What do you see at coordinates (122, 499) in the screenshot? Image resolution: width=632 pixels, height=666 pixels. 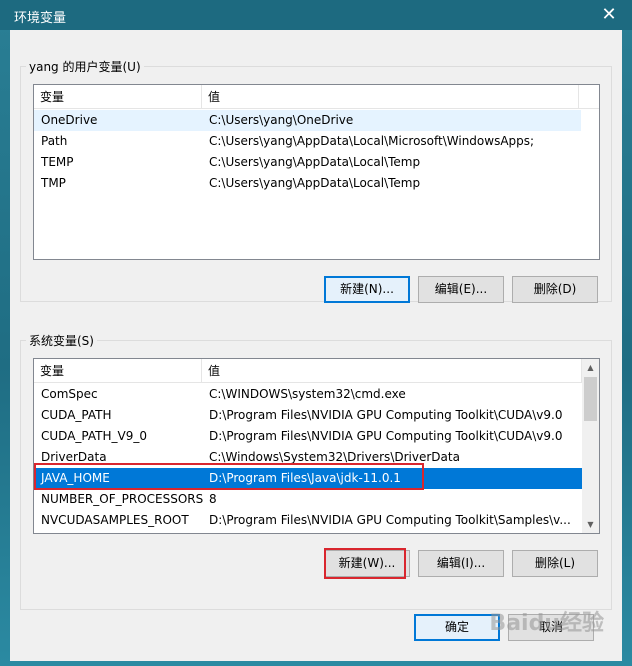 I see `variable-name: NUMBER_OF_PROCESSORS` at bounding box center [122, 499].